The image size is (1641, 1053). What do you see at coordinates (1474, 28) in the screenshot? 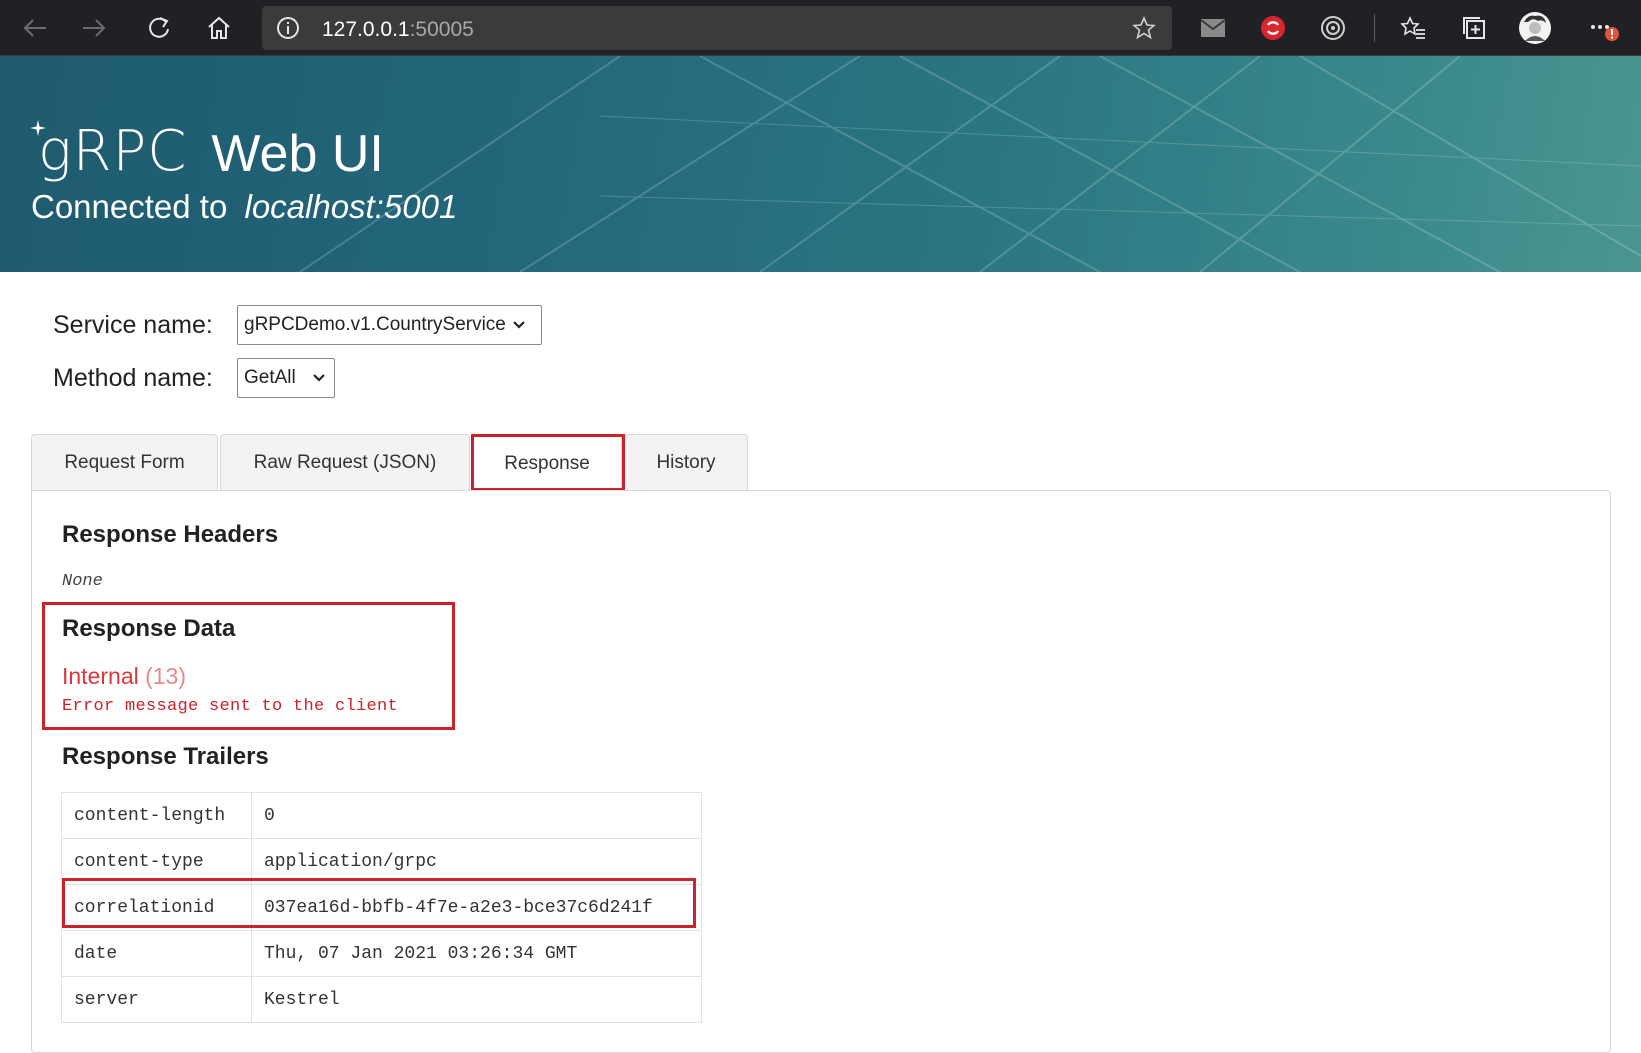
I see `collections-icon` at bounding box center [1474, 28].